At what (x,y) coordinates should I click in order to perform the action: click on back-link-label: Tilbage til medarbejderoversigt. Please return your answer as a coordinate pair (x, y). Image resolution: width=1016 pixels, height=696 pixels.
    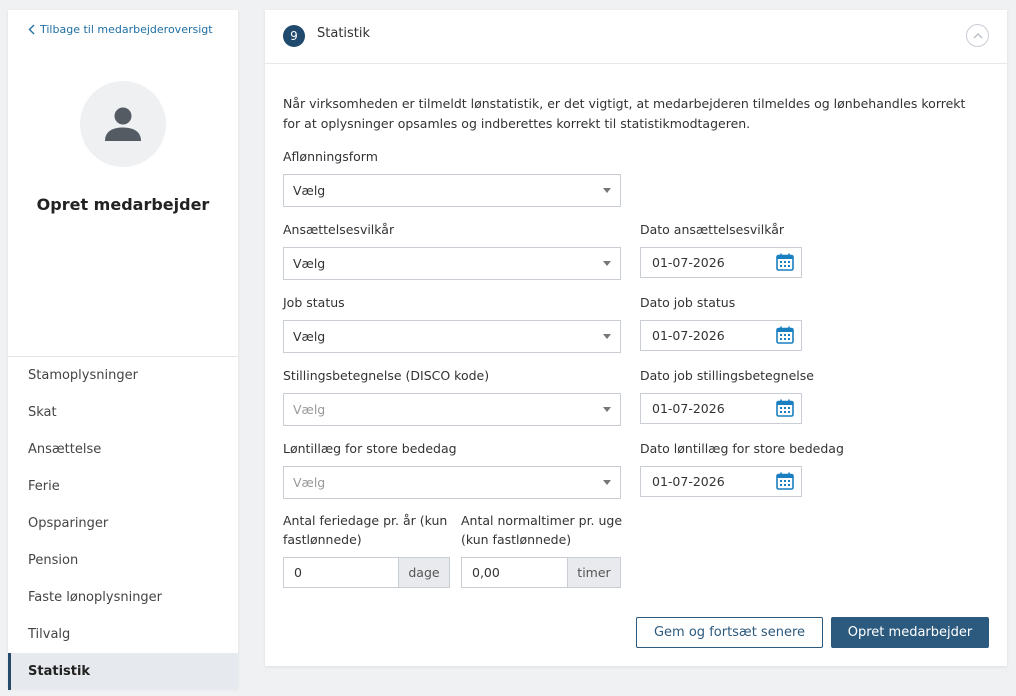
    Looking at the image, I should click on (126, 29).